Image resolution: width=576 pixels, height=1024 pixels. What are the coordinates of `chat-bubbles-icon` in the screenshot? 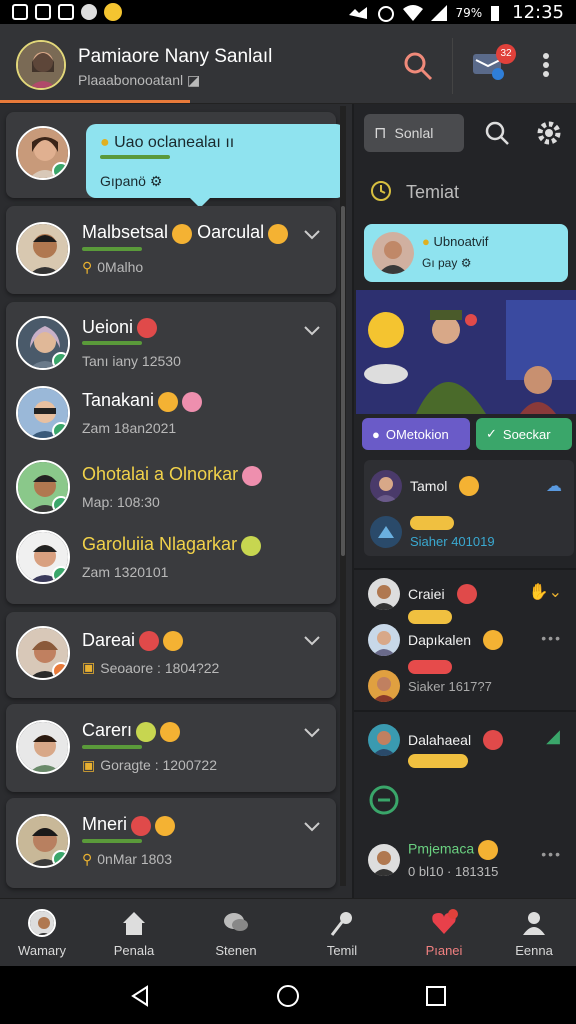 It's located at (236, 922).